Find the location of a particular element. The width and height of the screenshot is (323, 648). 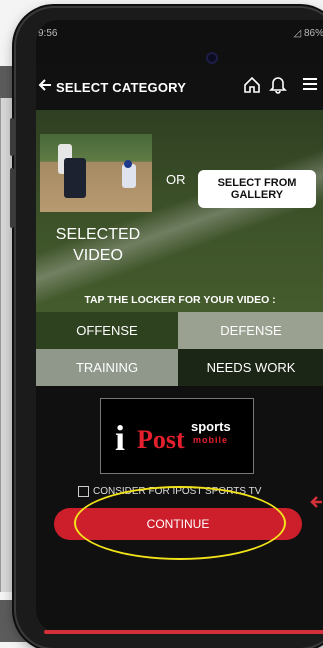

battery-level: 86% is located at coordinates (313, 33).